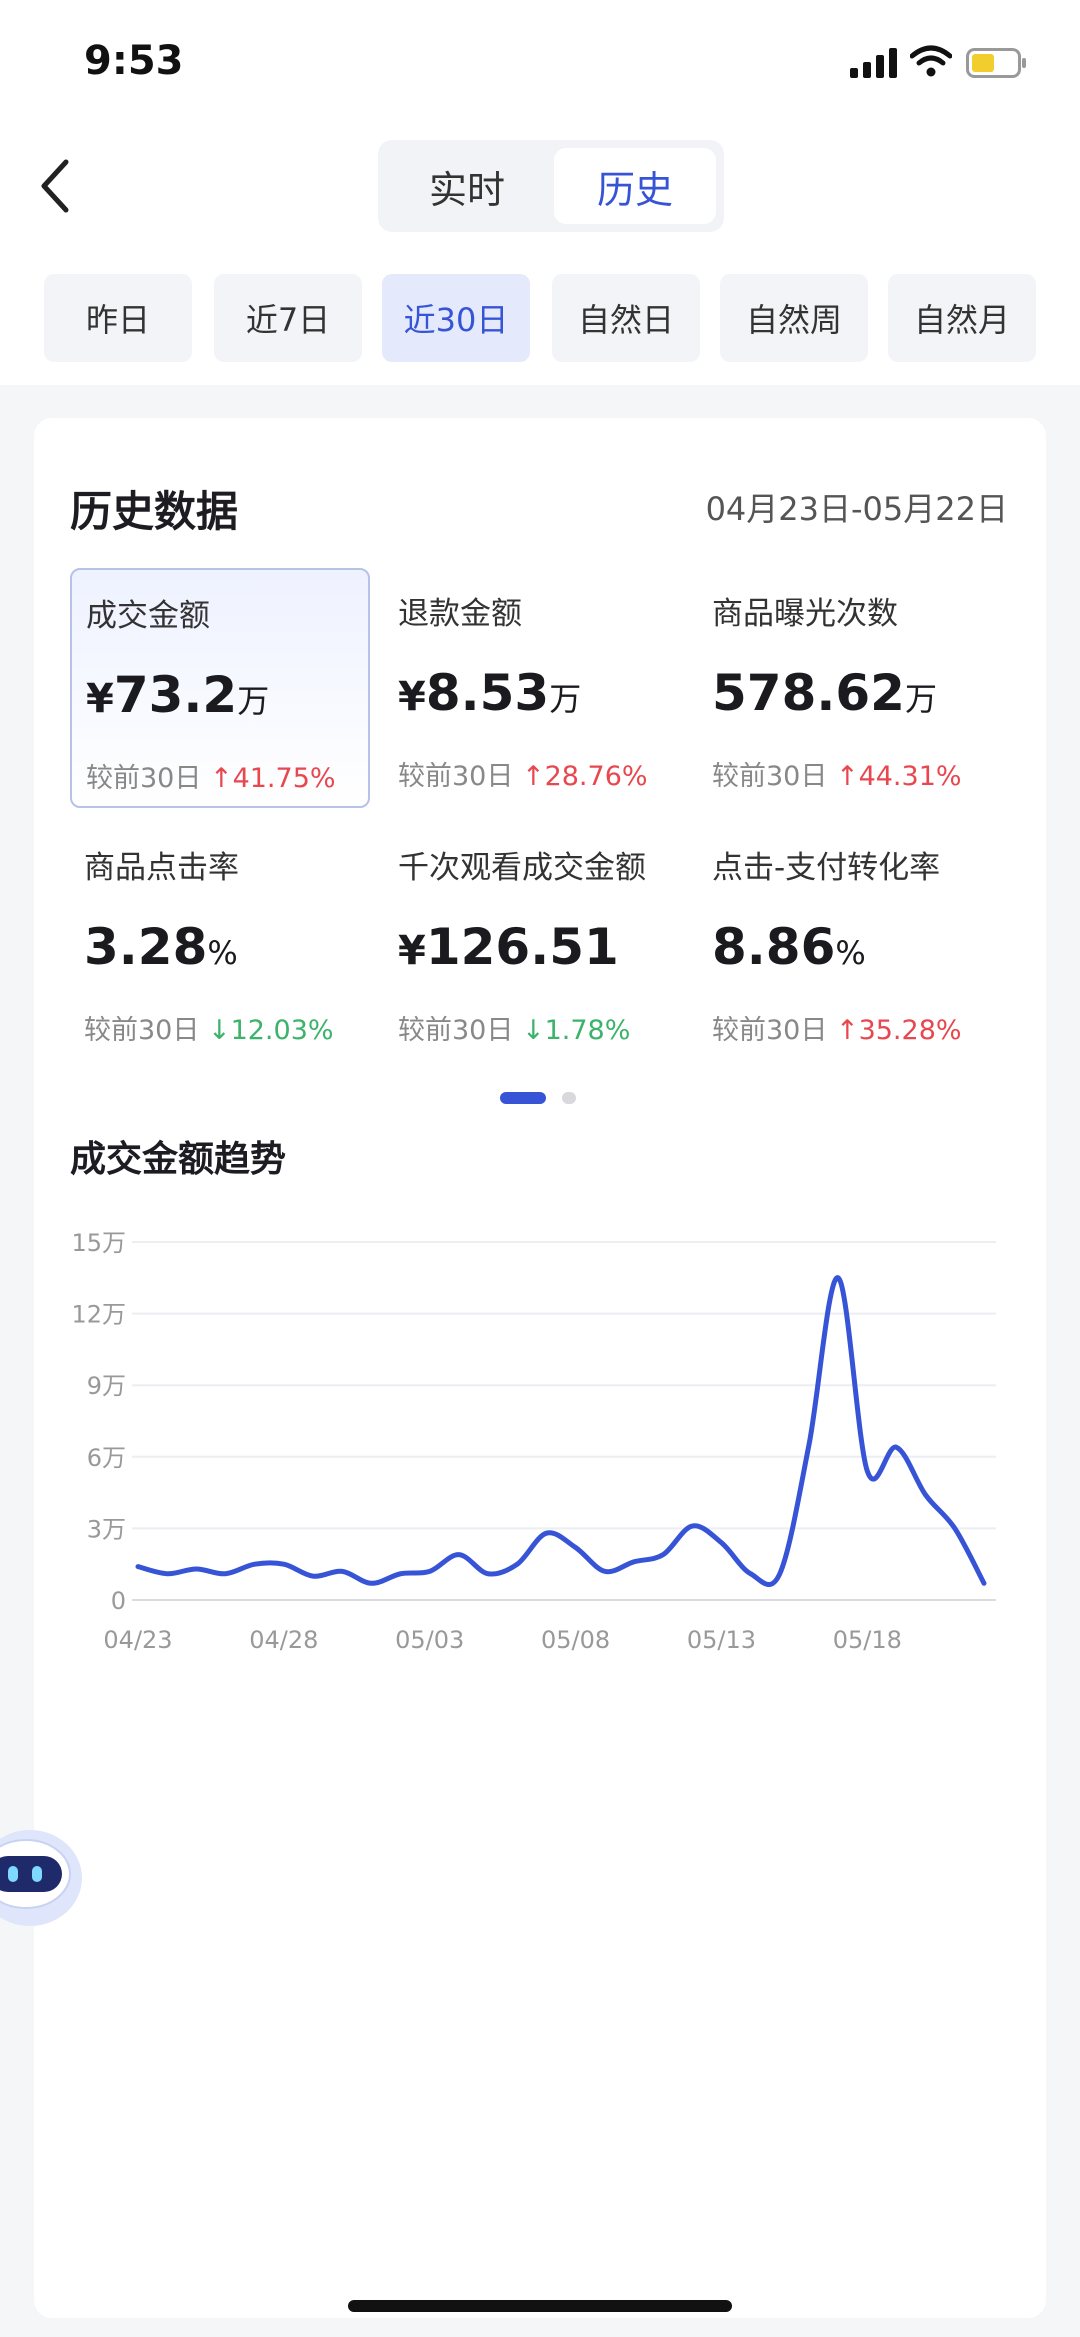  Describe the element at coordinates (826, 868) in the screenshot. I see `metric-label: 点击-支付转化率` at that location.